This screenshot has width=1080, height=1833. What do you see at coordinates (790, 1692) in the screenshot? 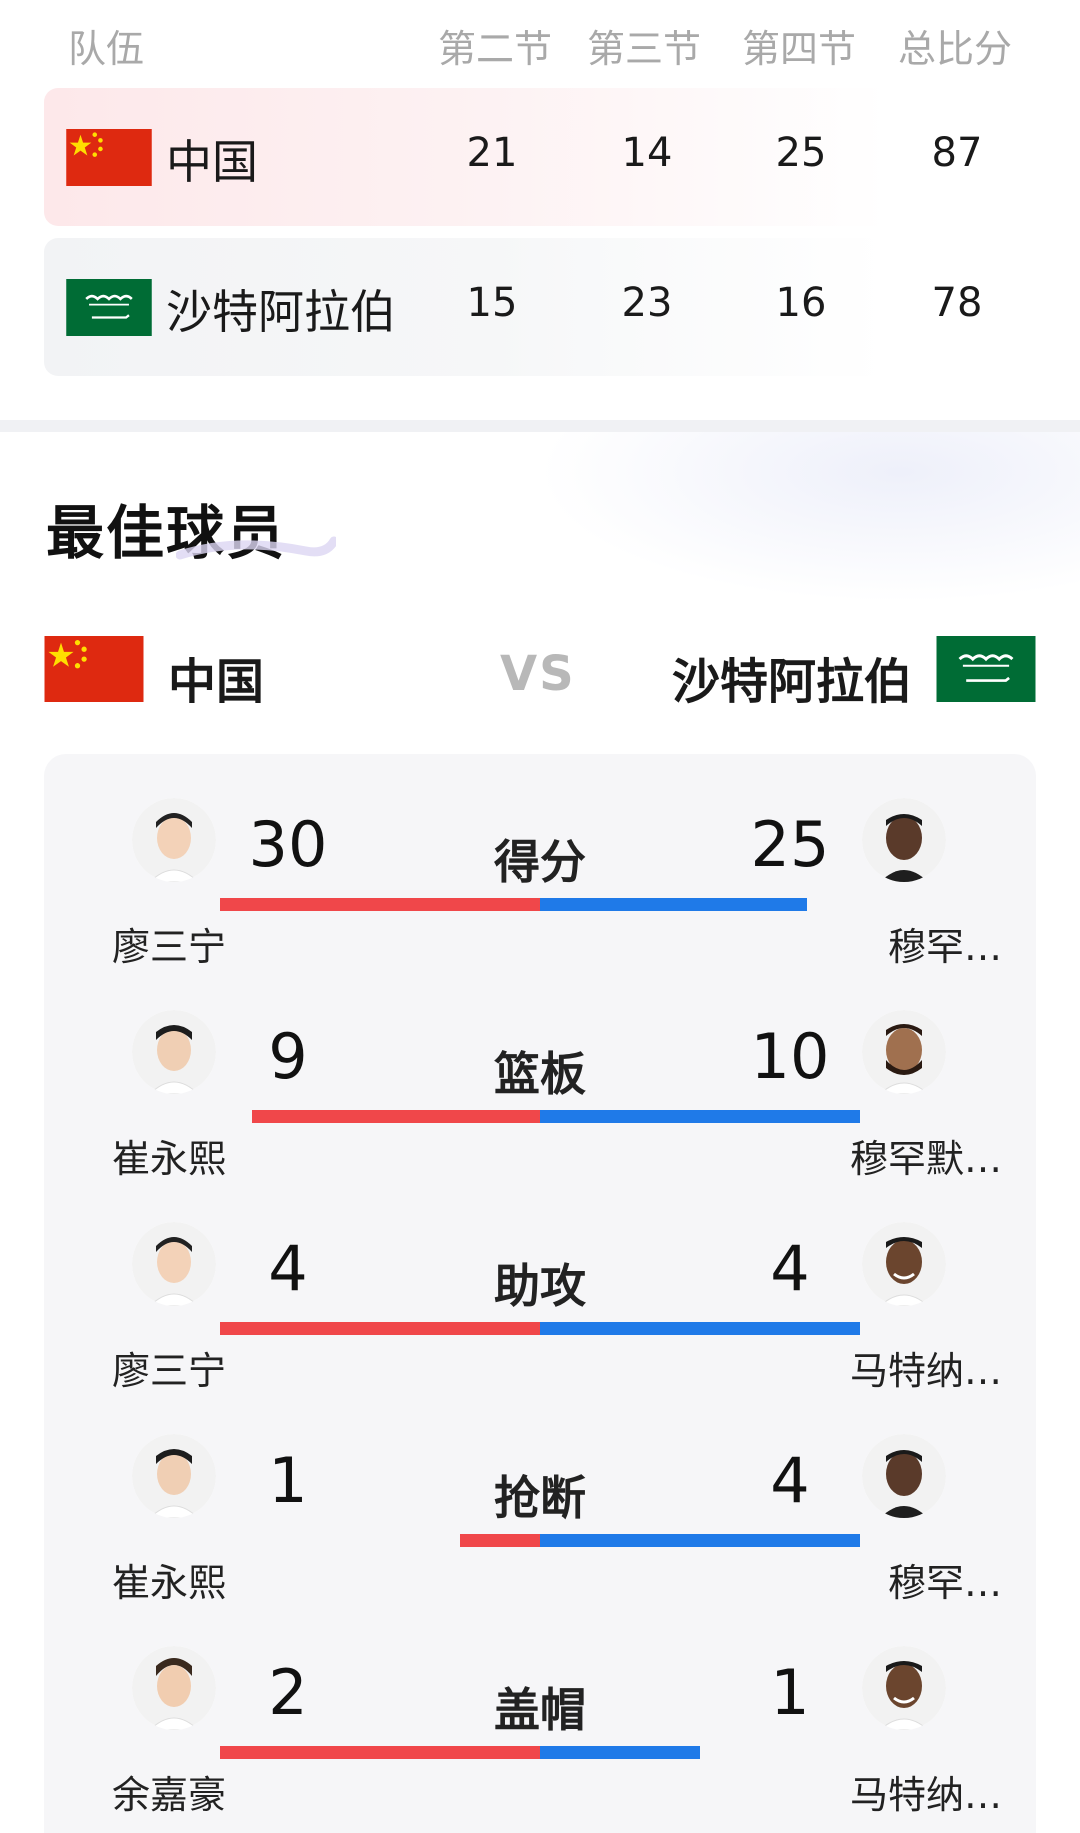
I see `away-stat-value: 1` at bounding box center [790, 1692].